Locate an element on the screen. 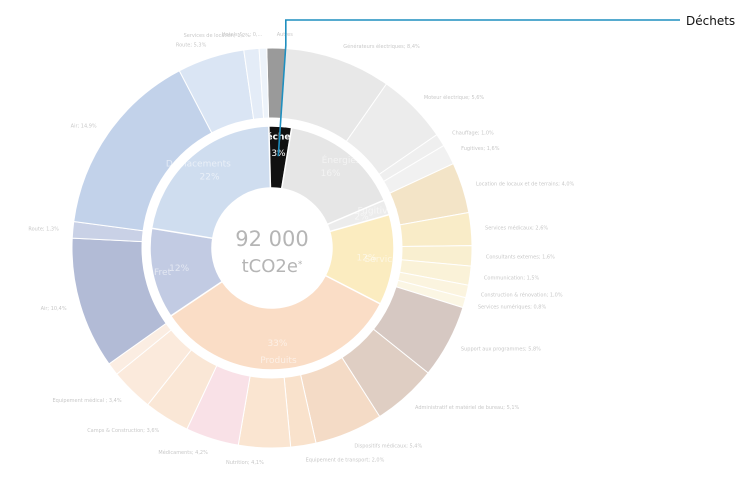 The height and width of the screenshot is (488, 745). outer-label-camps-construction-3-6: Camps & Construction; 3,6% is located at coordinates (123, 431).